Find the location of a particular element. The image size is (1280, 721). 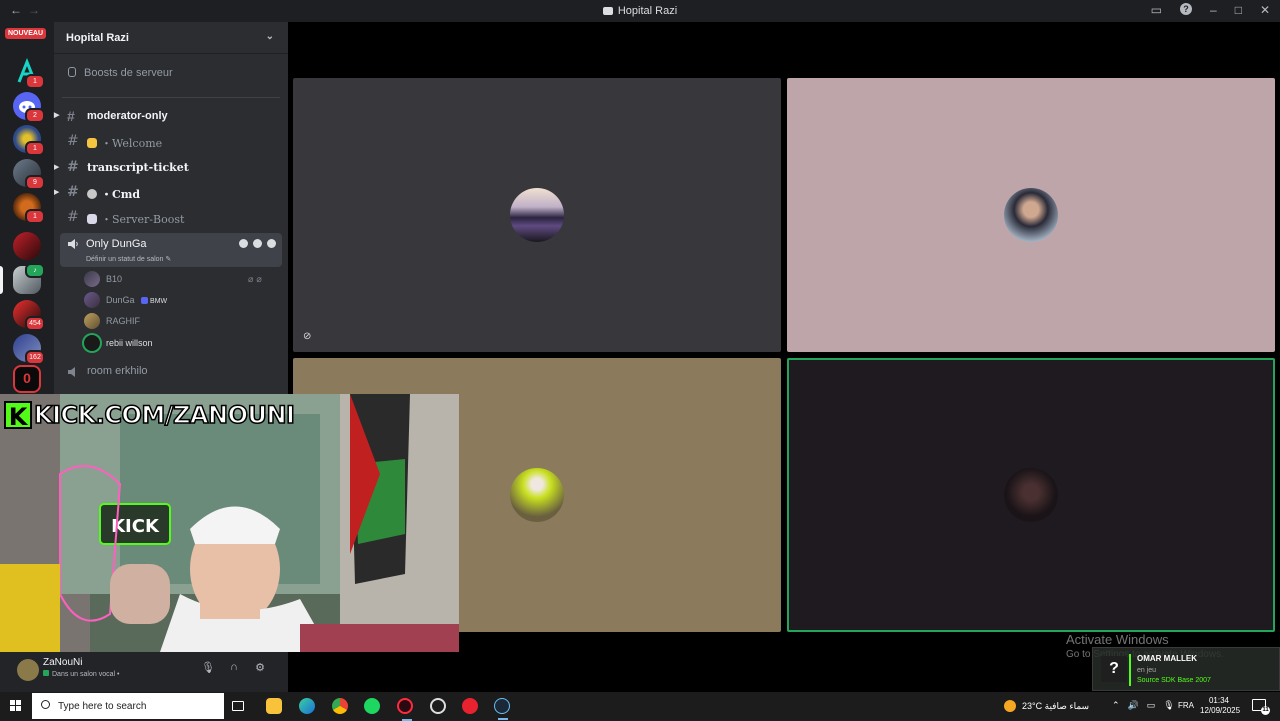

minimize-button: – is located at coordinates (1213, 10).